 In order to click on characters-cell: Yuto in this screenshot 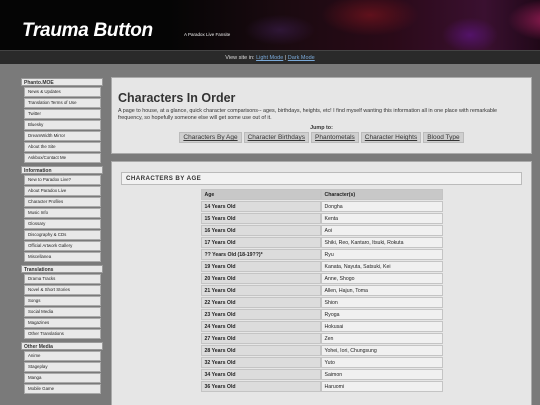, I will do `click(381, 362)`.